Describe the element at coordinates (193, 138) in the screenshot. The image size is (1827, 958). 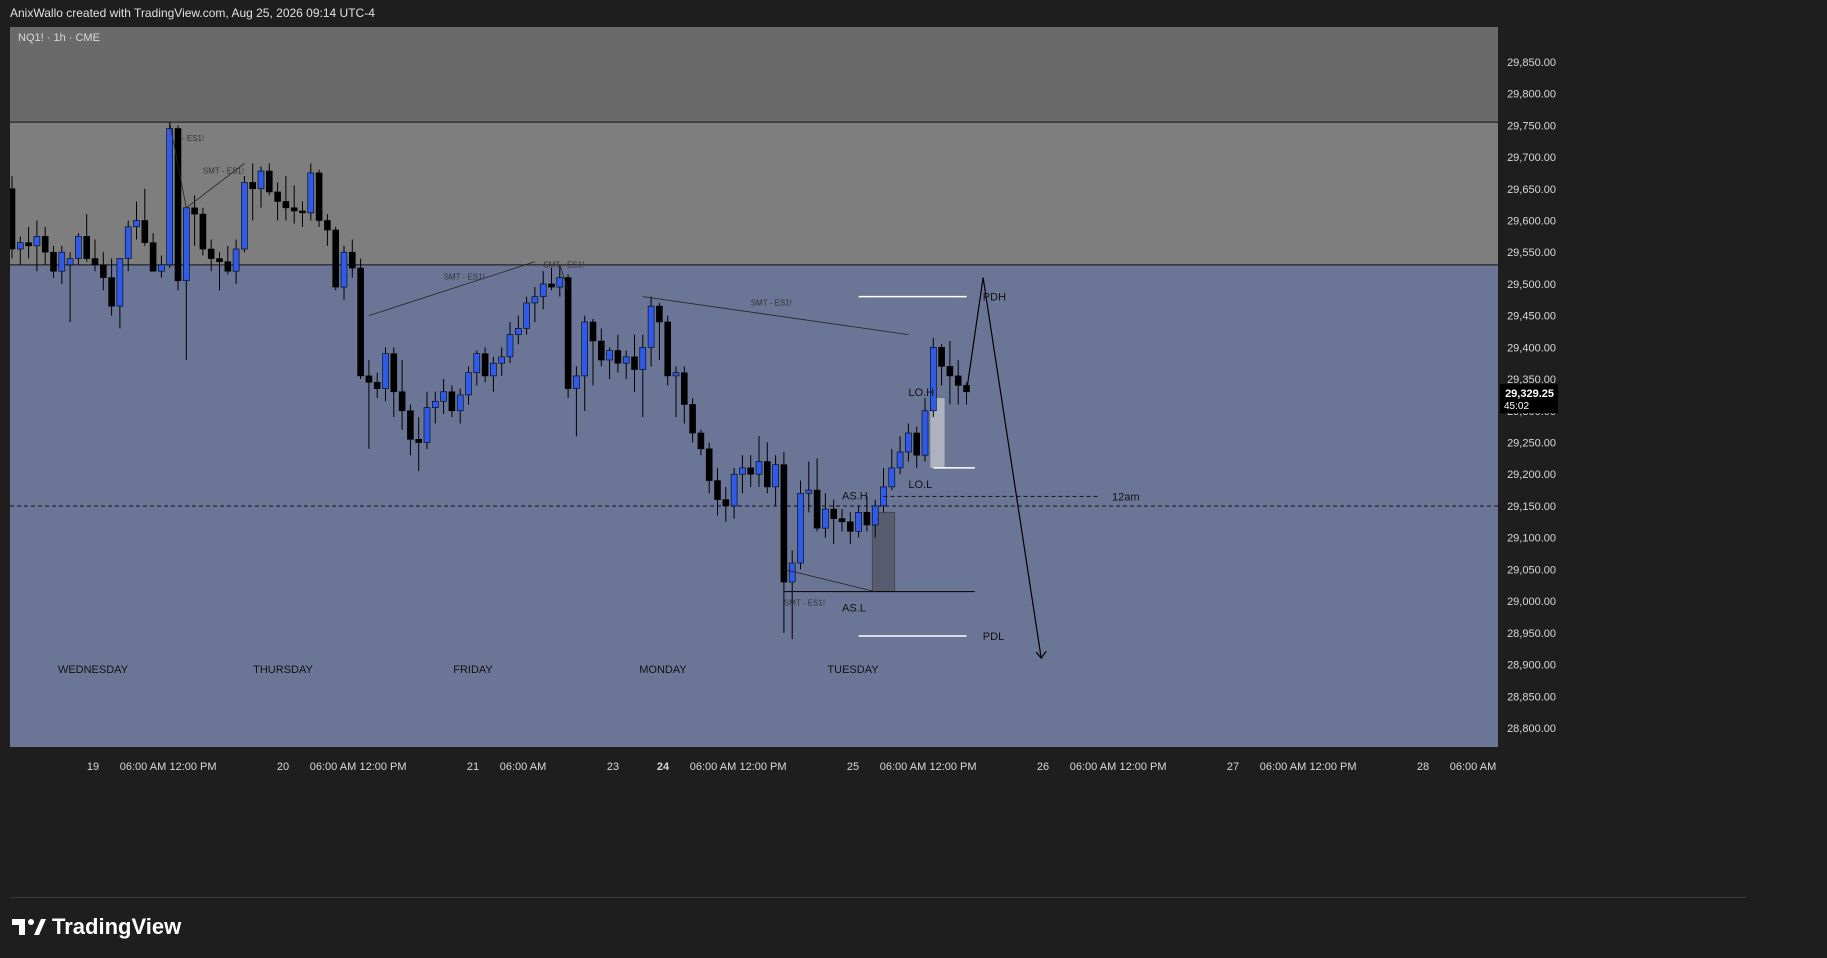
I see `smt-label-1: - ES1!` at that location.